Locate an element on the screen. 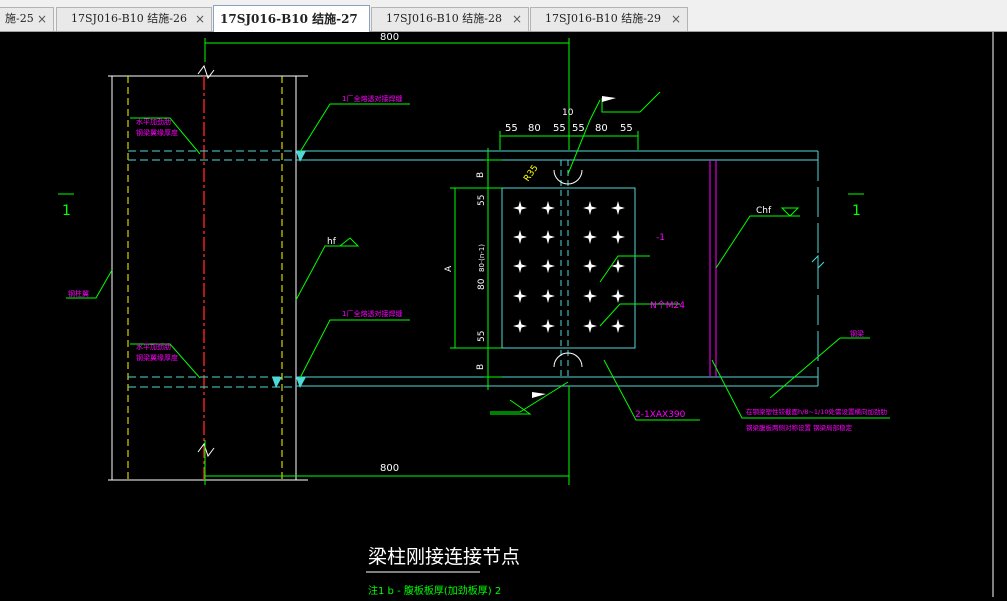 The height and width of the screenshot is (601, 1007). label-r35: R35 is located at coordinates (531, 173).